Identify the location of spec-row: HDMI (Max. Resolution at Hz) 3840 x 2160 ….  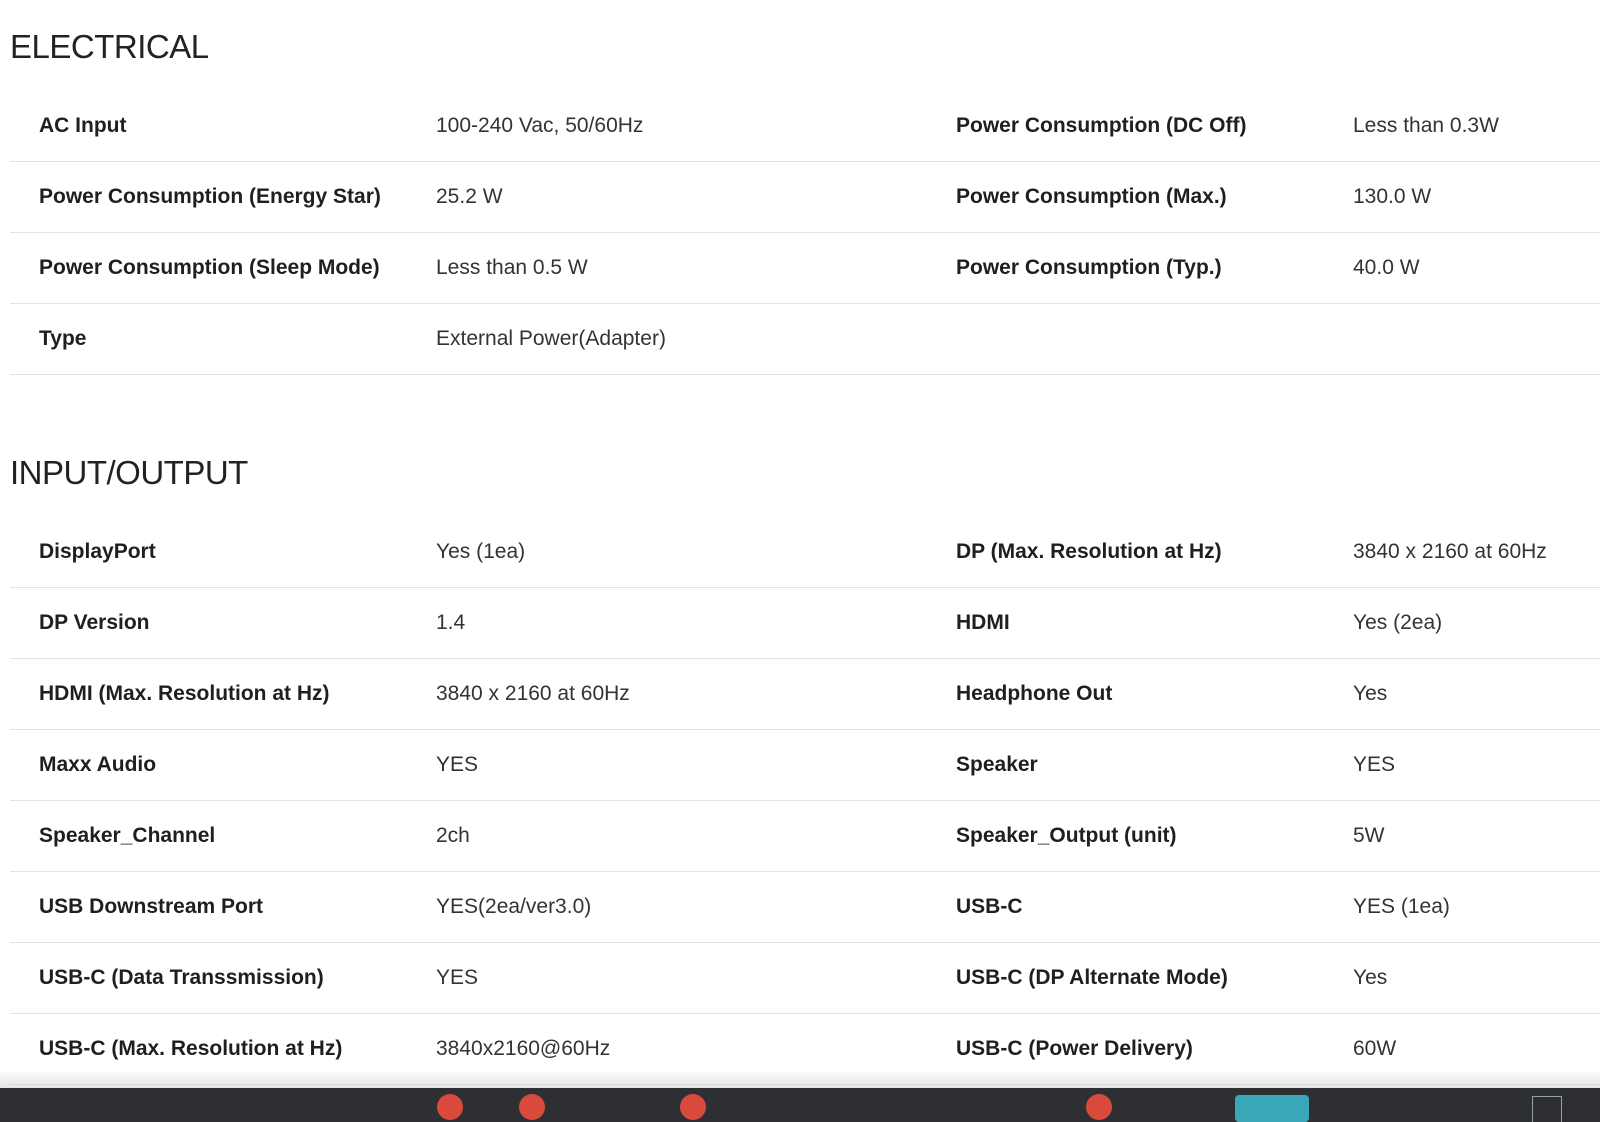
(805, 694).